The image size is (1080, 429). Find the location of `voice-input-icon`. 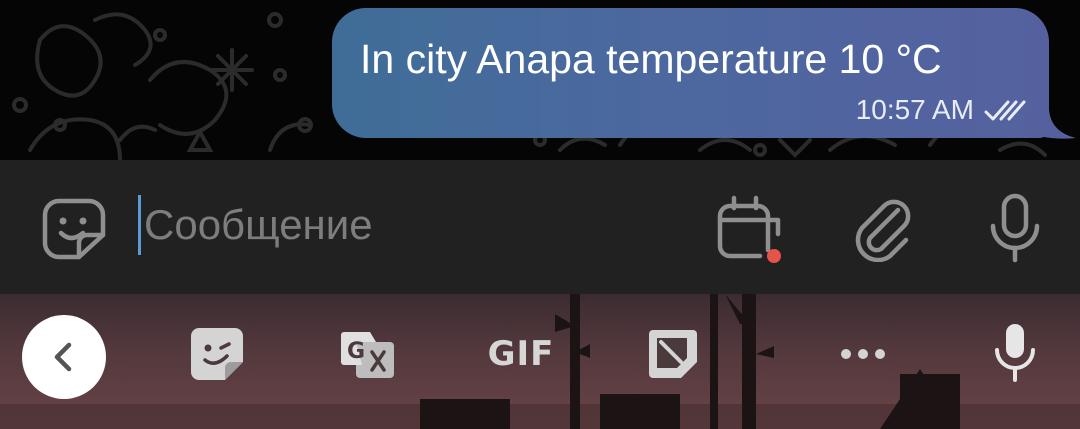

voice-input-icon is located at coordinates (1015, 353).